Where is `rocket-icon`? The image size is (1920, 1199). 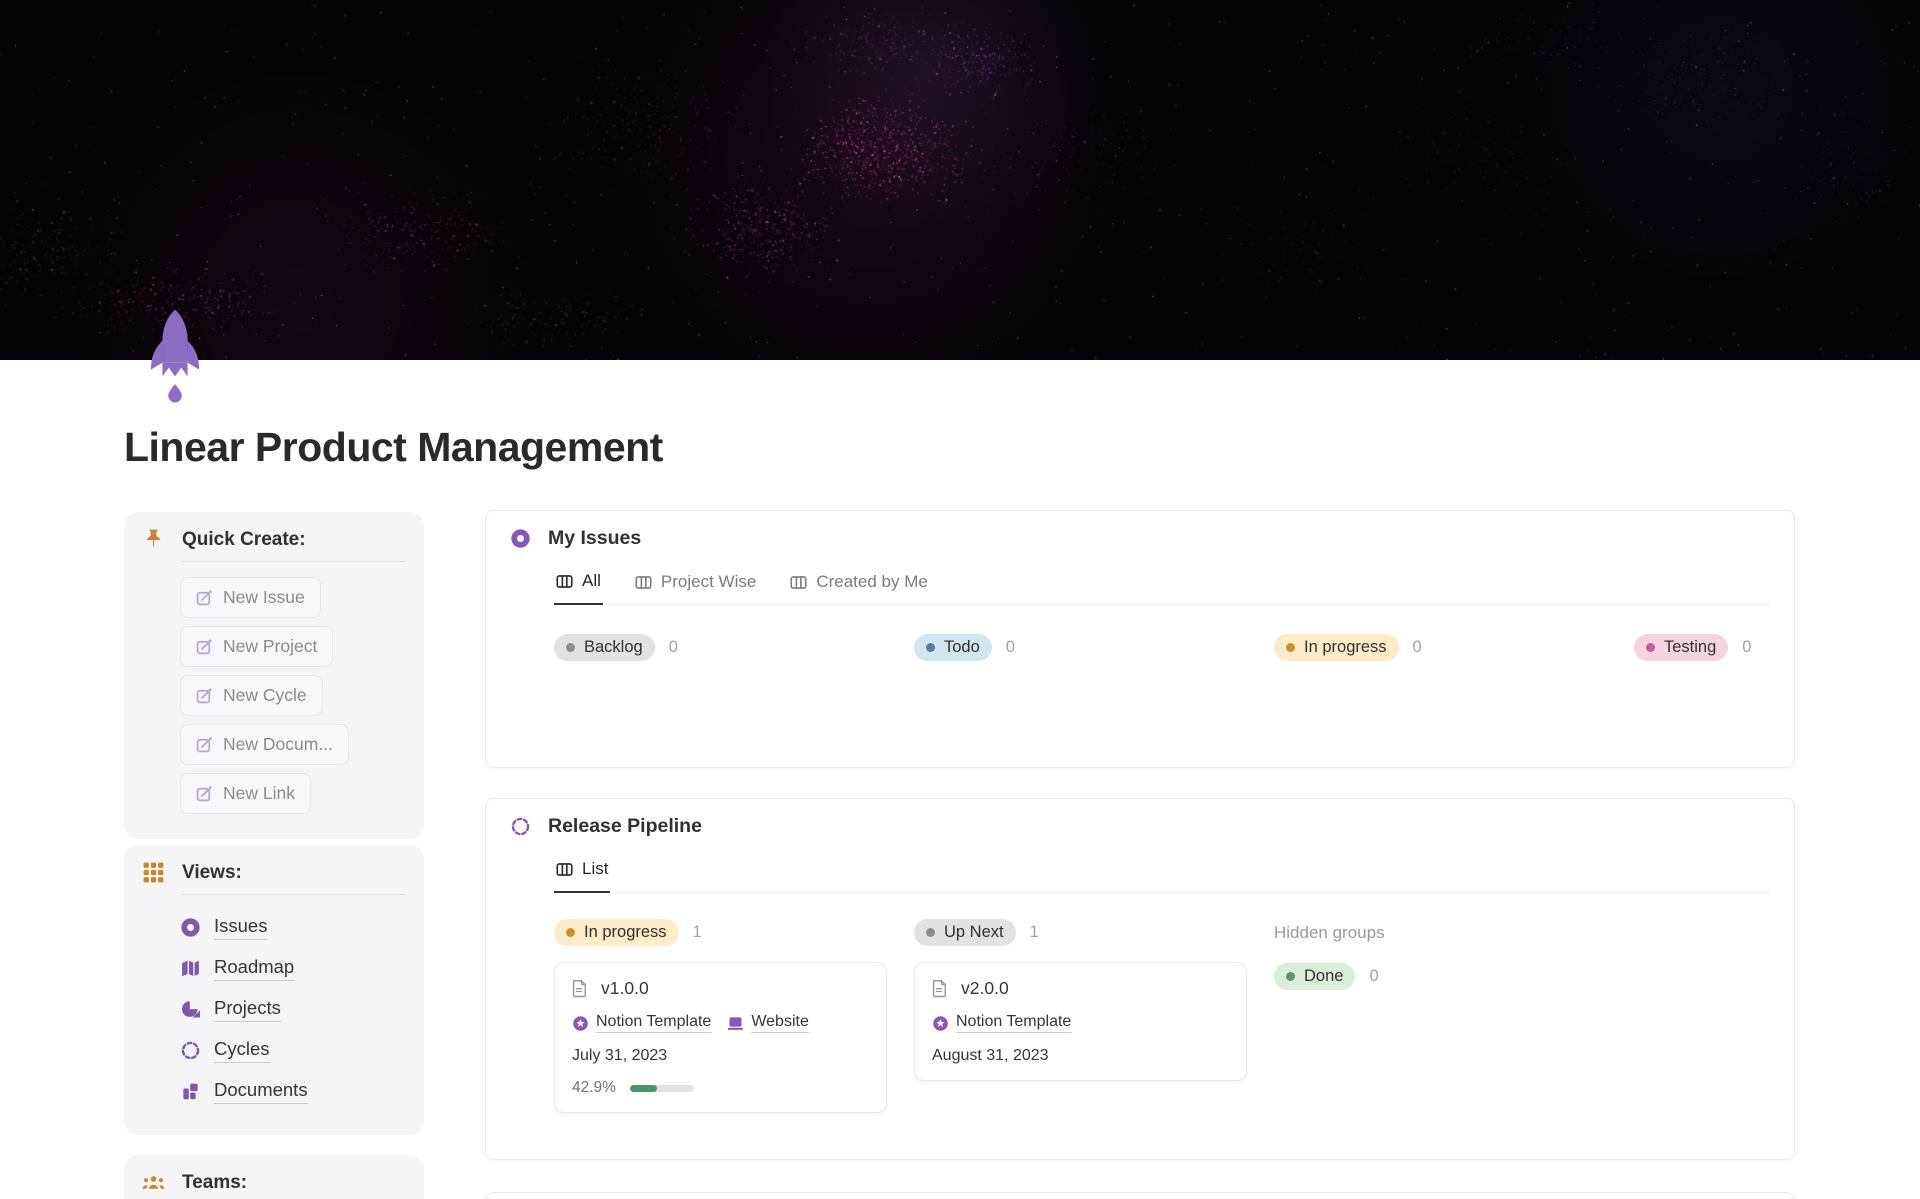
rocket-icon is located at coordinates (176, 357).